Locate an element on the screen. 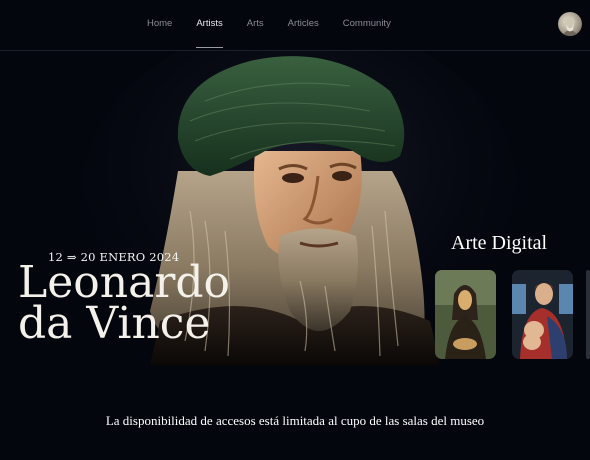  nav-articles: Articles is located at coordinates (303, 34).